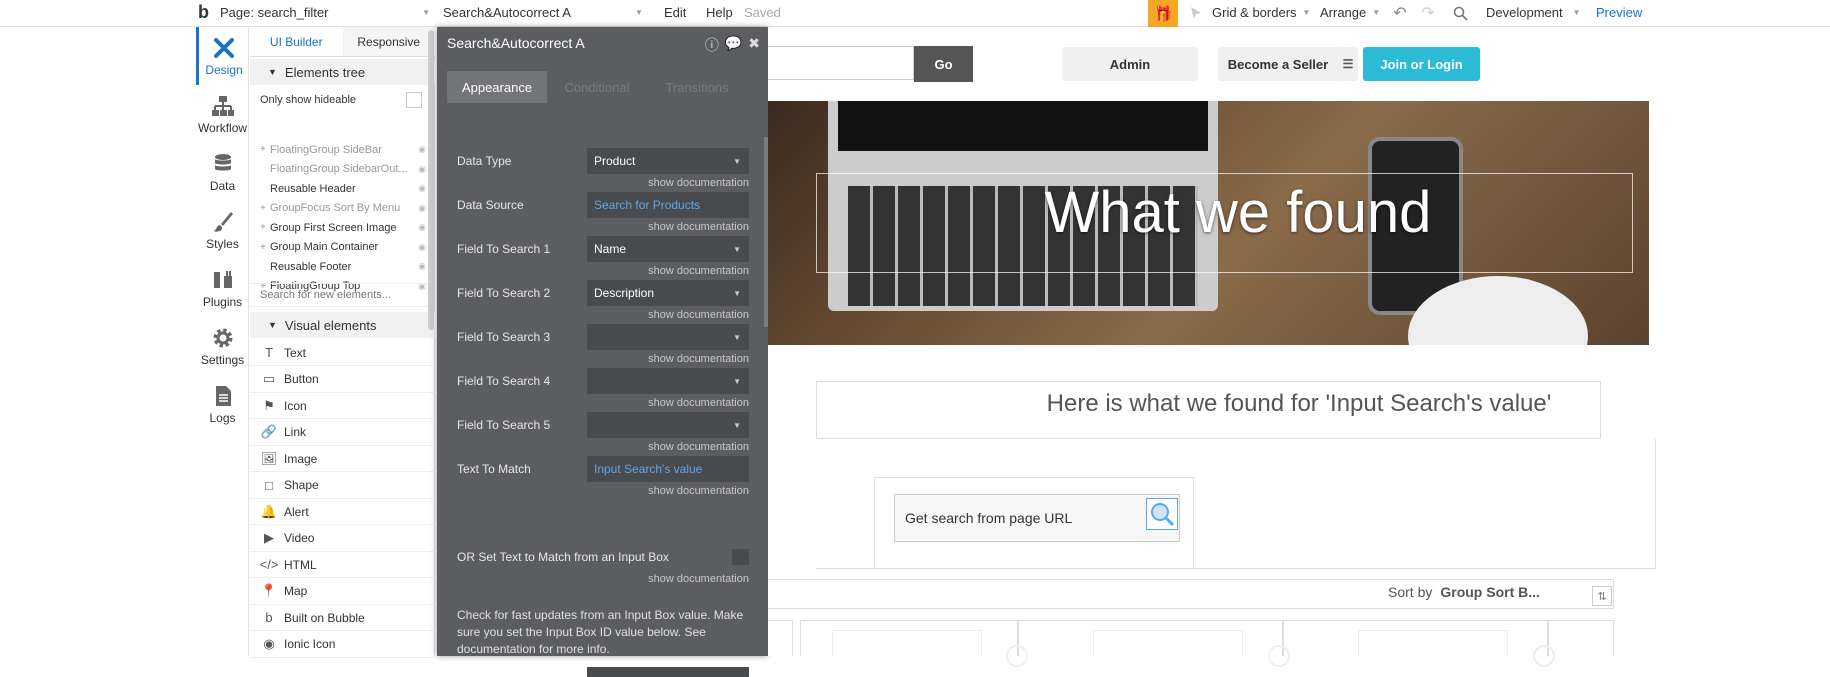 The height and width of the screenshot is (677, 1830). What do you see at coordinates (340, 266) in the screenshot?
I see `tree-item: Reusable Footer ◉` at bounding box center [340, 266].